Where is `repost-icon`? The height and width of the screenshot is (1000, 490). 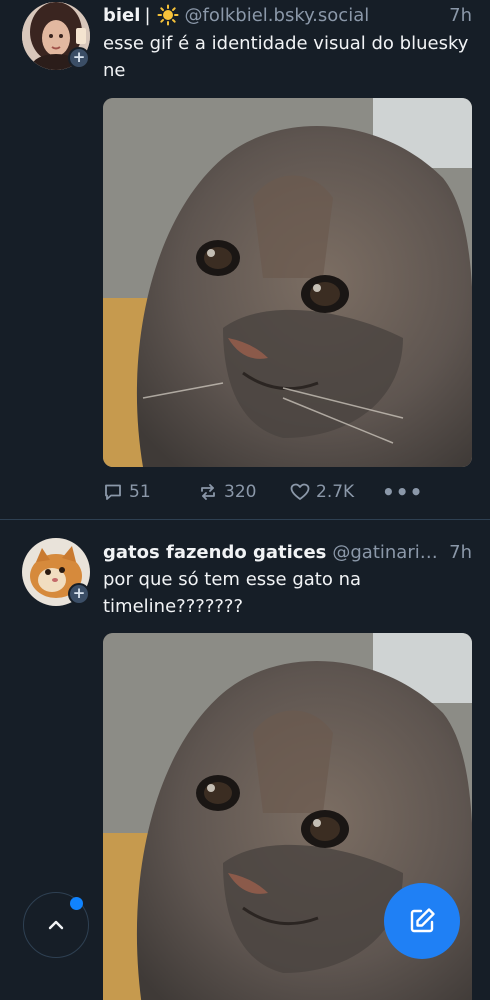 repost-icon is located at coordinates (208, 492).